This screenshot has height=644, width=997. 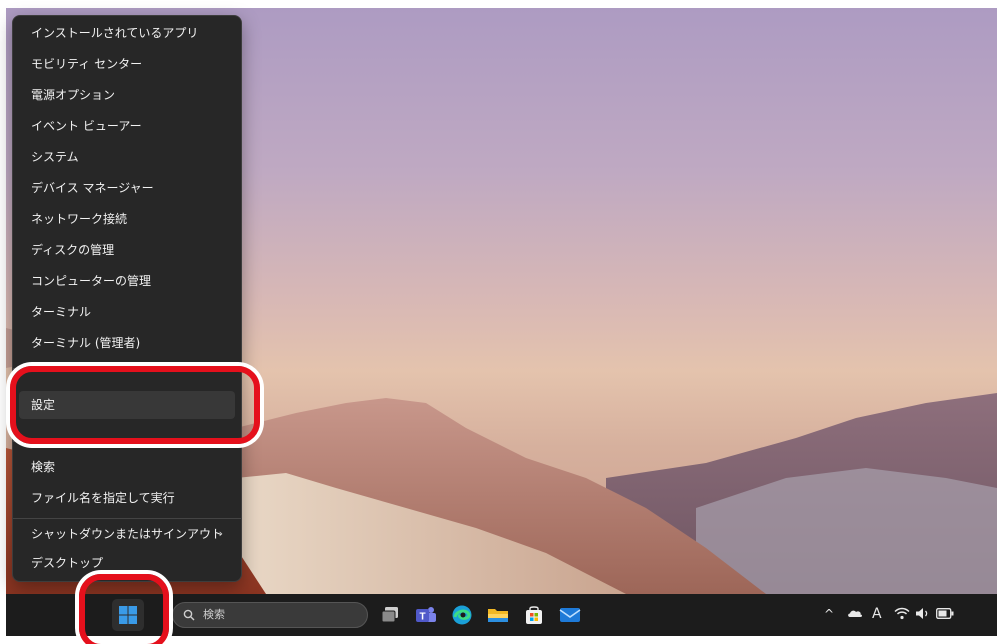 I want to click on task-view-button, so click(x=390, y=615).